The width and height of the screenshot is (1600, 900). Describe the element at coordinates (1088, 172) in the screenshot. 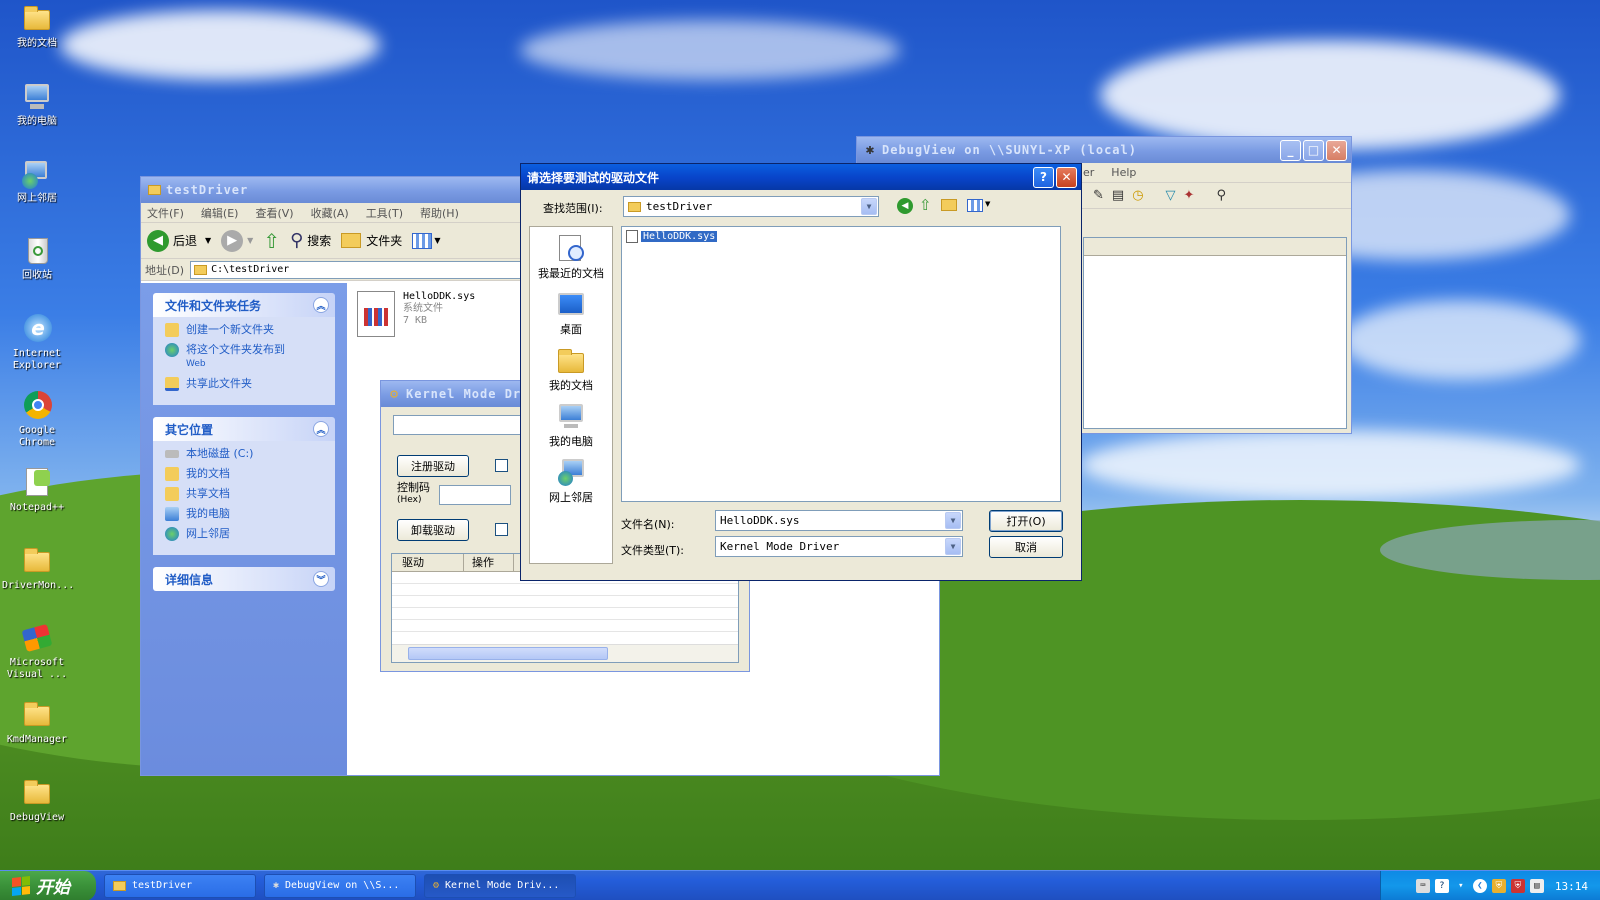

I see `menu-partial: er` at that location.